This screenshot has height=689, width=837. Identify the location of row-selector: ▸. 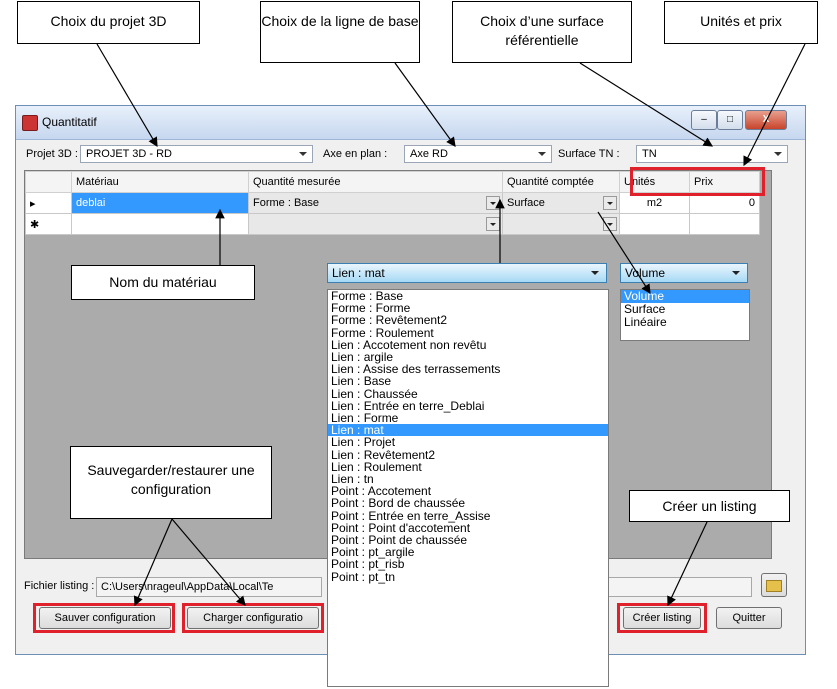
(48, 203).